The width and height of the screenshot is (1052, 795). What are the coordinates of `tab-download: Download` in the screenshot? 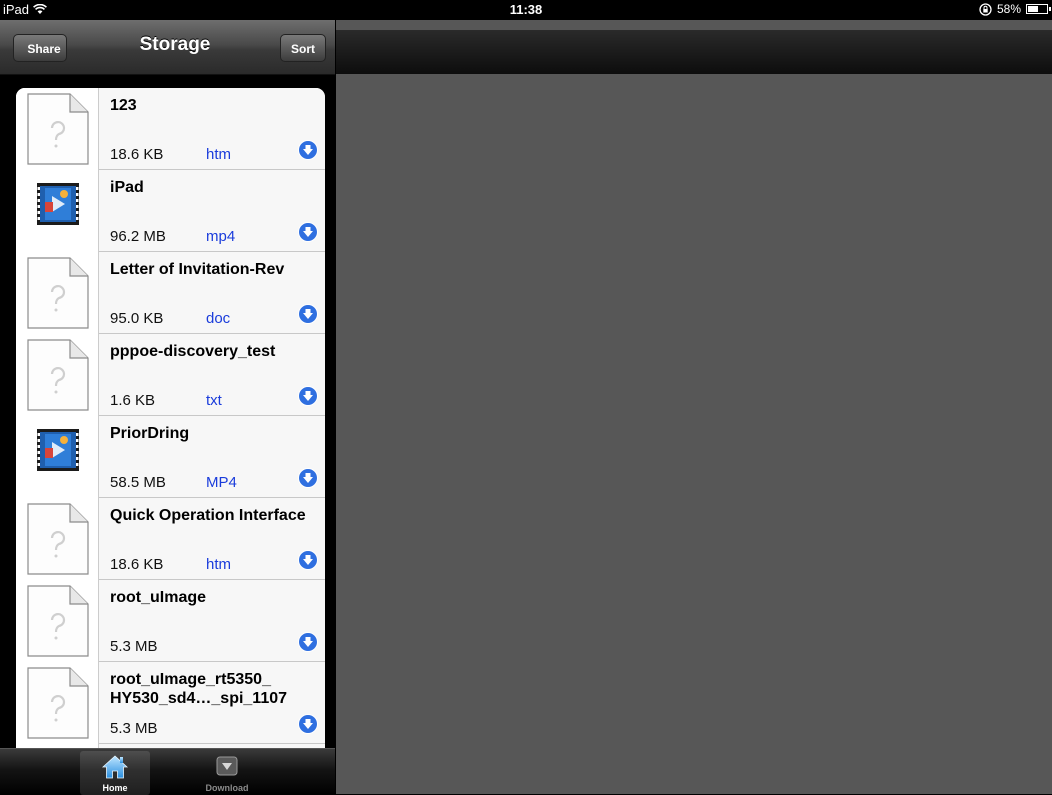 It's located at (227, 773).